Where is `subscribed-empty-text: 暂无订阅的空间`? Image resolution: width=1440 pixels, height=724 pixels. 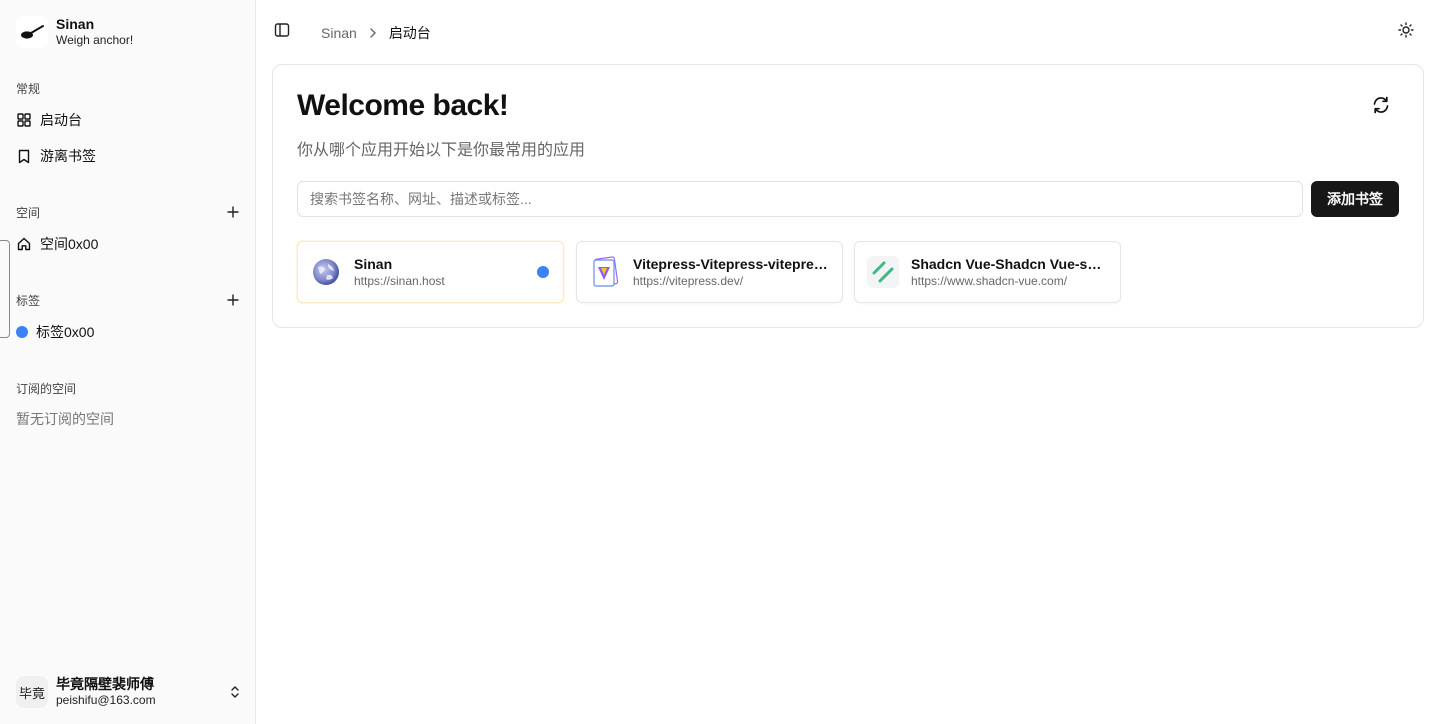
subscribed-empty-text: 暂无订阅的空间 is located at coordinates (65, 419).